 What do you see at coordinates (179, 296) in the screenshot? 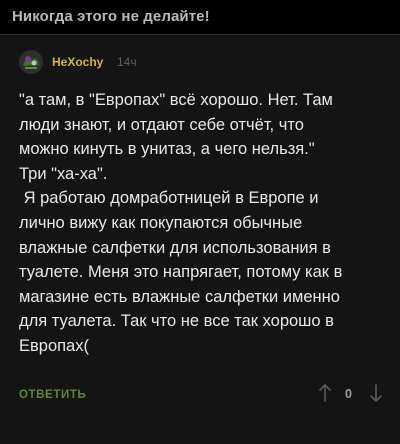
I see `comment-line: магазине есть влажные салфетки именно` at bounding box center [179, 296].